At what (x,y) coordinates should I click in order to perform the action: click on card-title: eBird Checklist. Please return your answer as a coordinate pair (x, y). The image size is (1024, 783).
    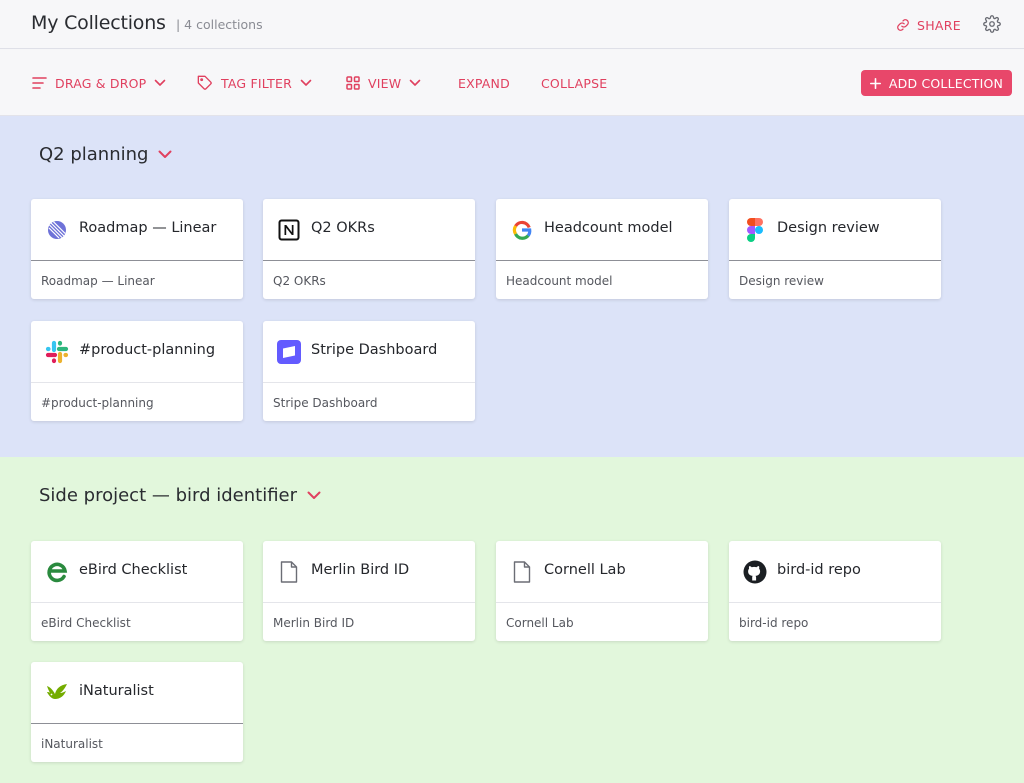
    Looking at the image, I should click on (133, 570).